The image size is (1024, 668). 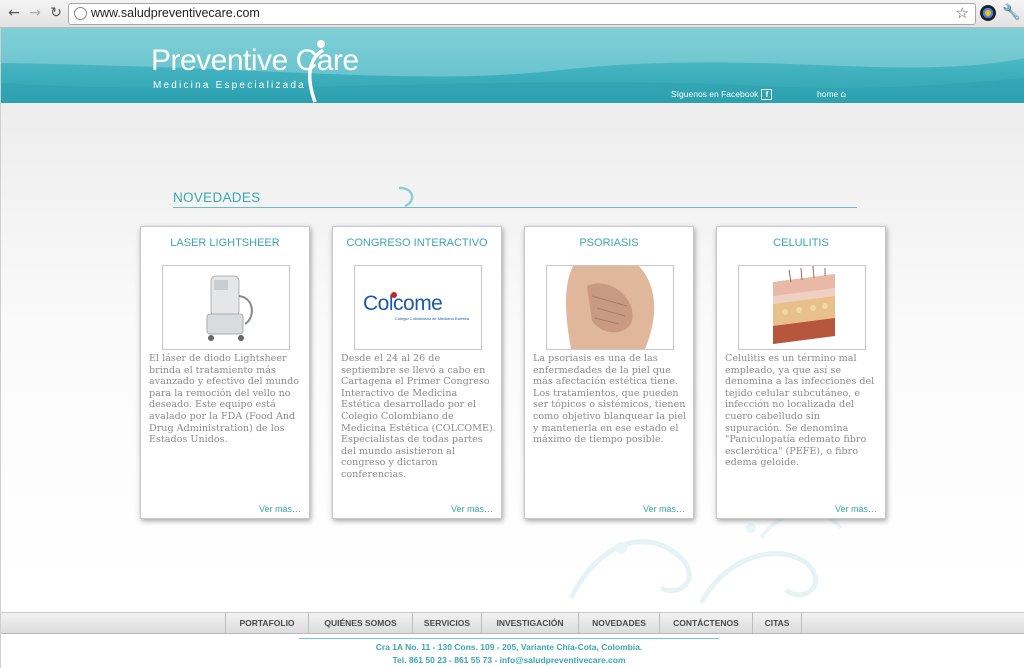 What do you see at coordinates (609, 243) in the screenshot?
I see `card-title: PSORIASIS` at bounding box center [609, 243].